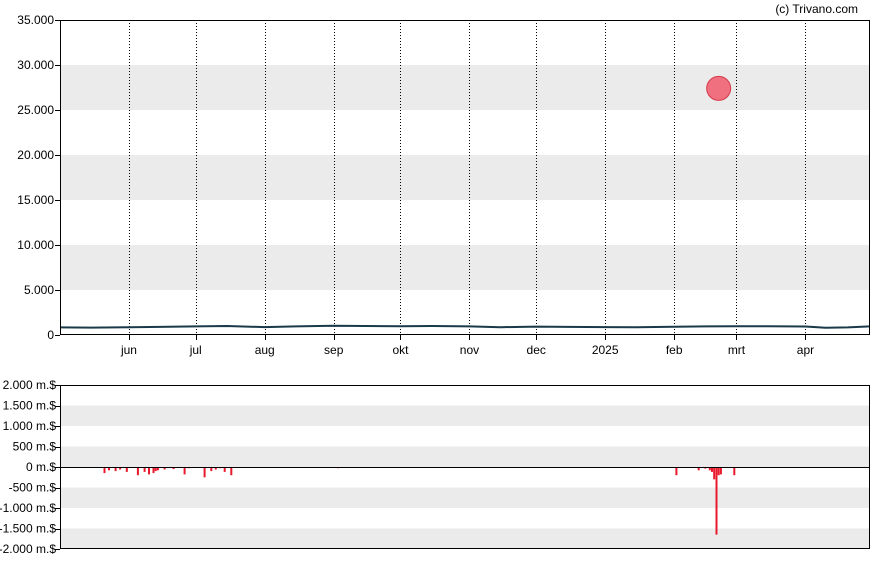 Image resolution: width=888 pixels, height=565 pixels. Describe the element at coordinates (469, 350) in the screenshot. I see `x-tick-label: nov` at that location.